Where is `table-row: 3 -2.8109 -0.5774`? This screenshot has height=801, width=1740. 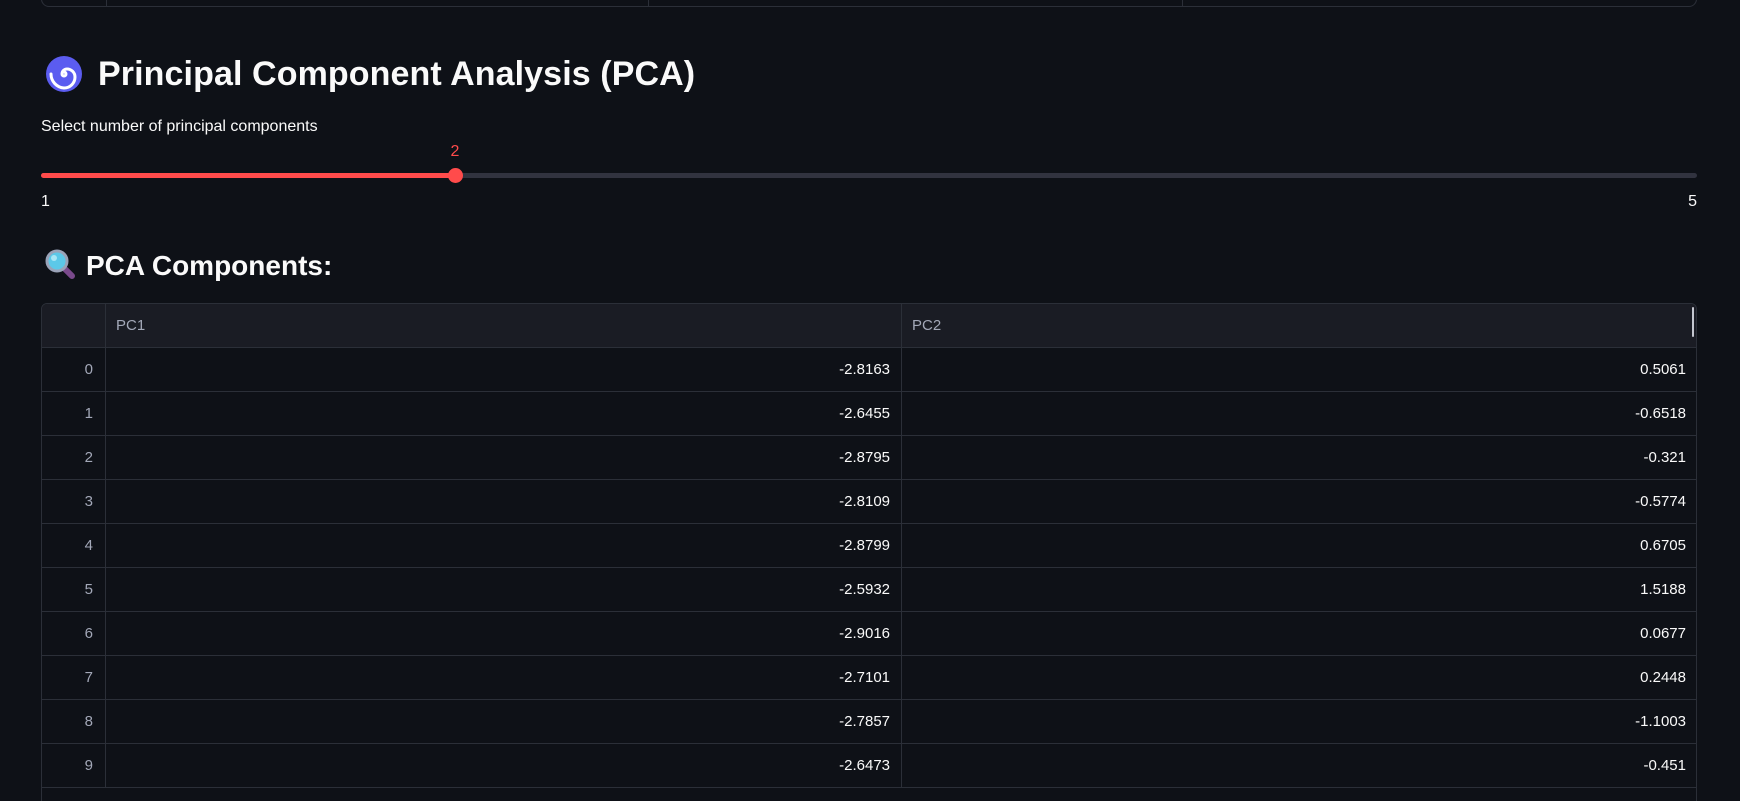
table-row: 3 -2.8109 -0.5774 is located at coordinates (869, 502).